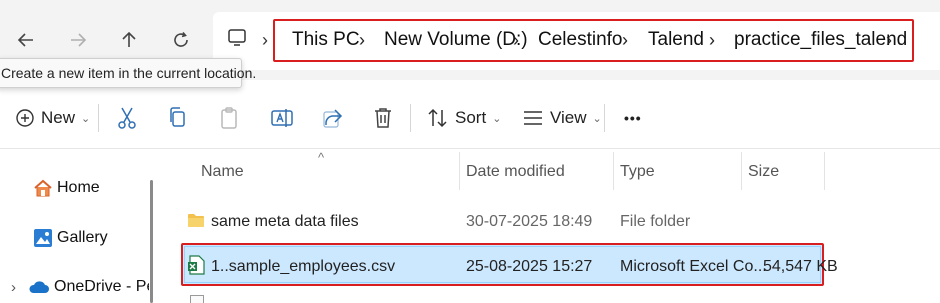  What do you see at coordinates (568, 117) in the screenshot?
I see `view-button-label: View` at bounding box center [568, 117].